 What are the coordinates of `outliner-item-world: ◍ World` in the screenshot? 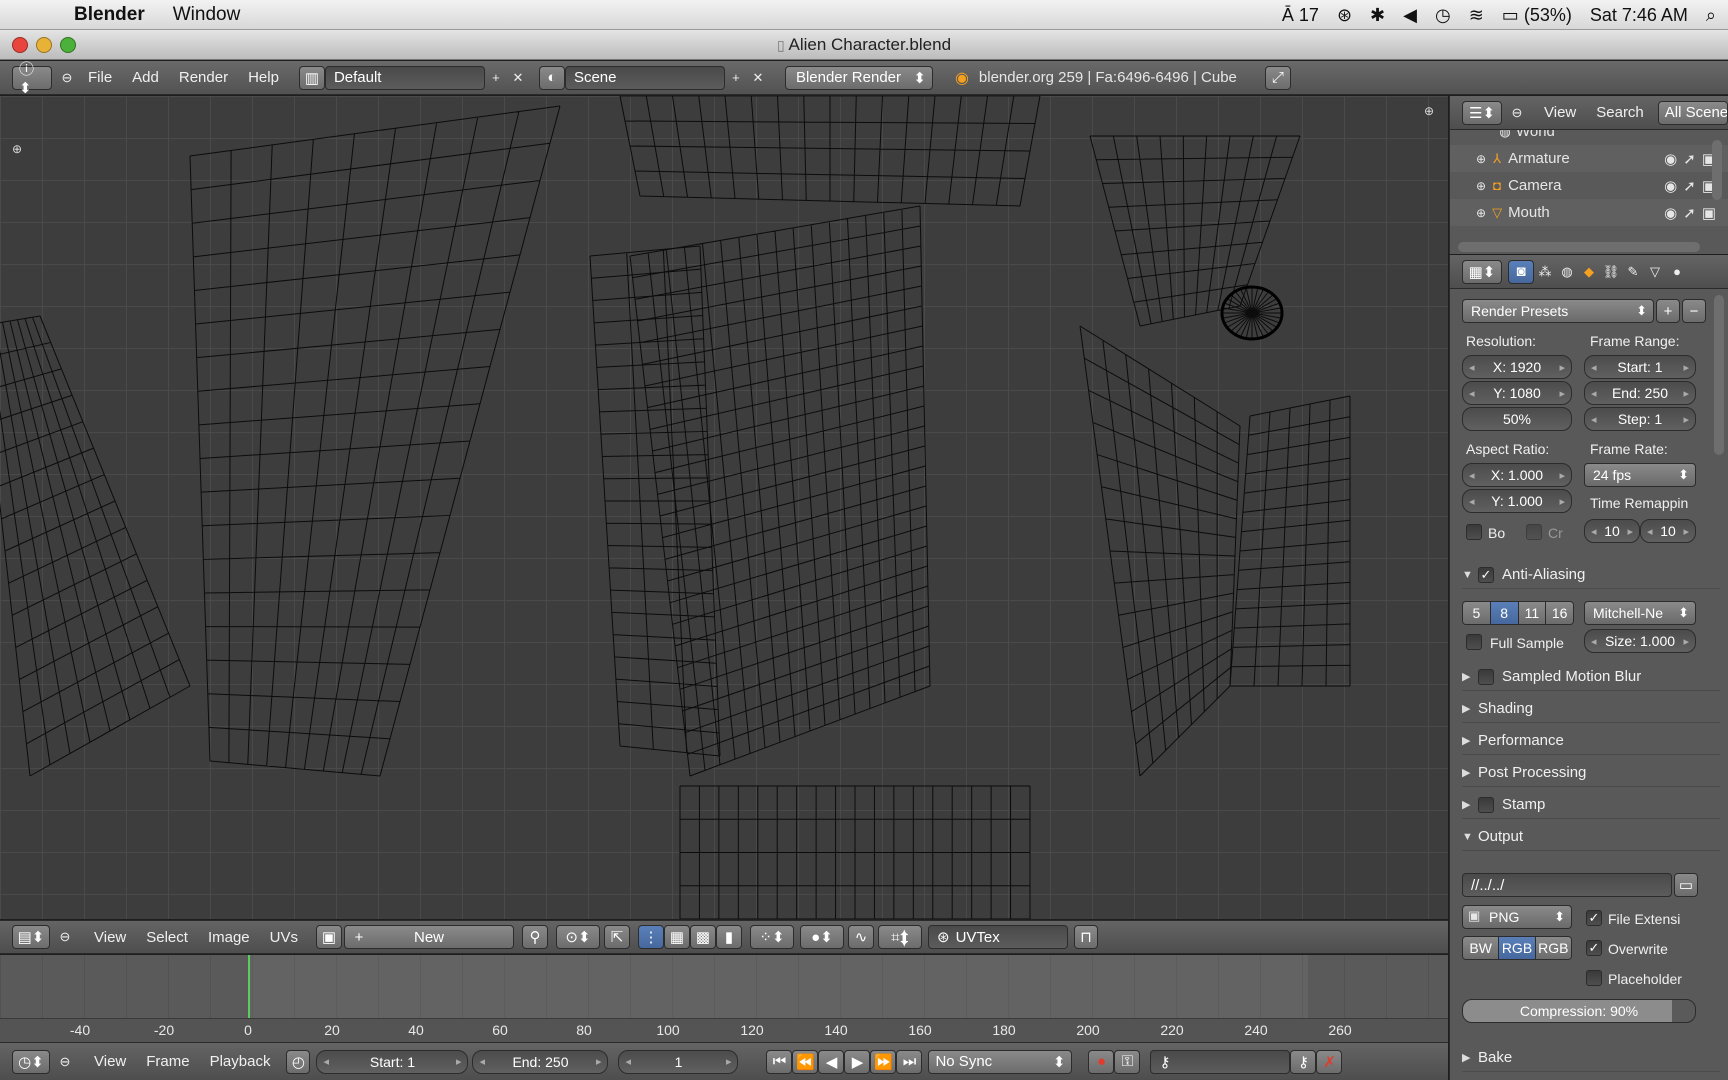 It's located at (1589, 137).